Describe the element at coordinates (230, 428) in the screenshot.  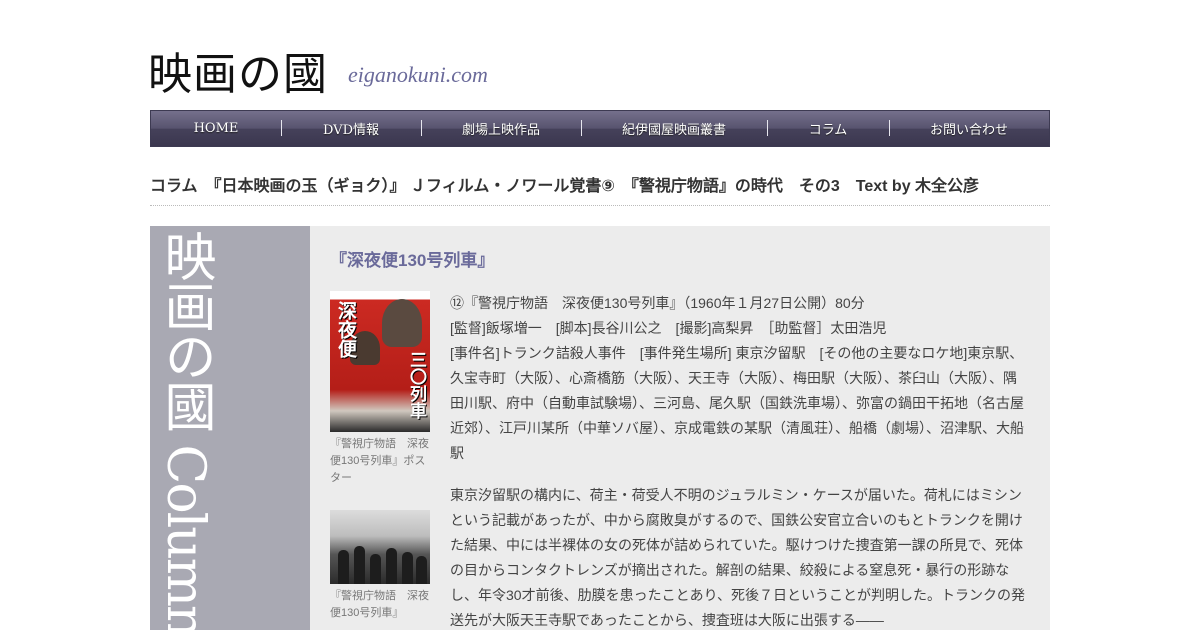
I see `sidebar-banner: 映画の國 Column` at that location.